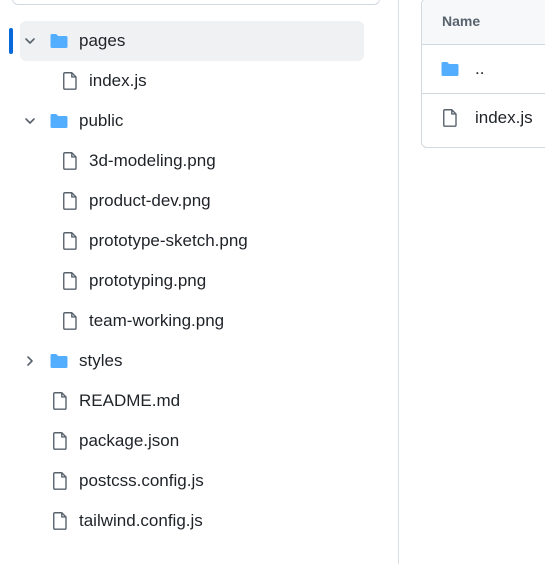  Describe the element at coordinates (192, 121) in the screenshot. I see `tree-item-public: public` at that location.